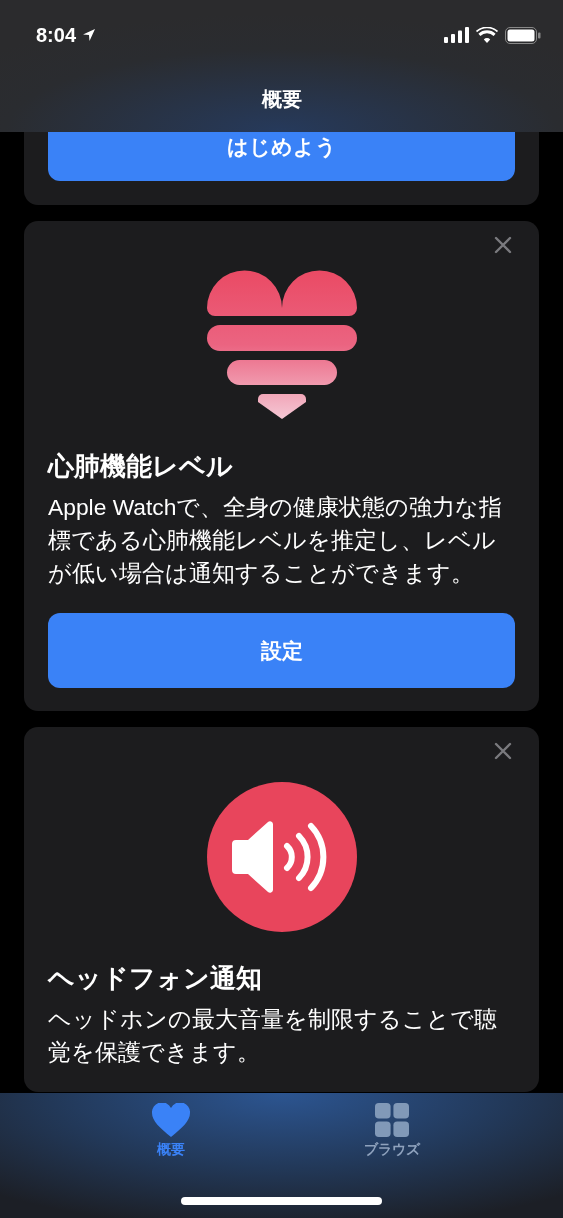 This screenshot has height=1218, width=563. I want to click on signal-icon, so click(456, 35).